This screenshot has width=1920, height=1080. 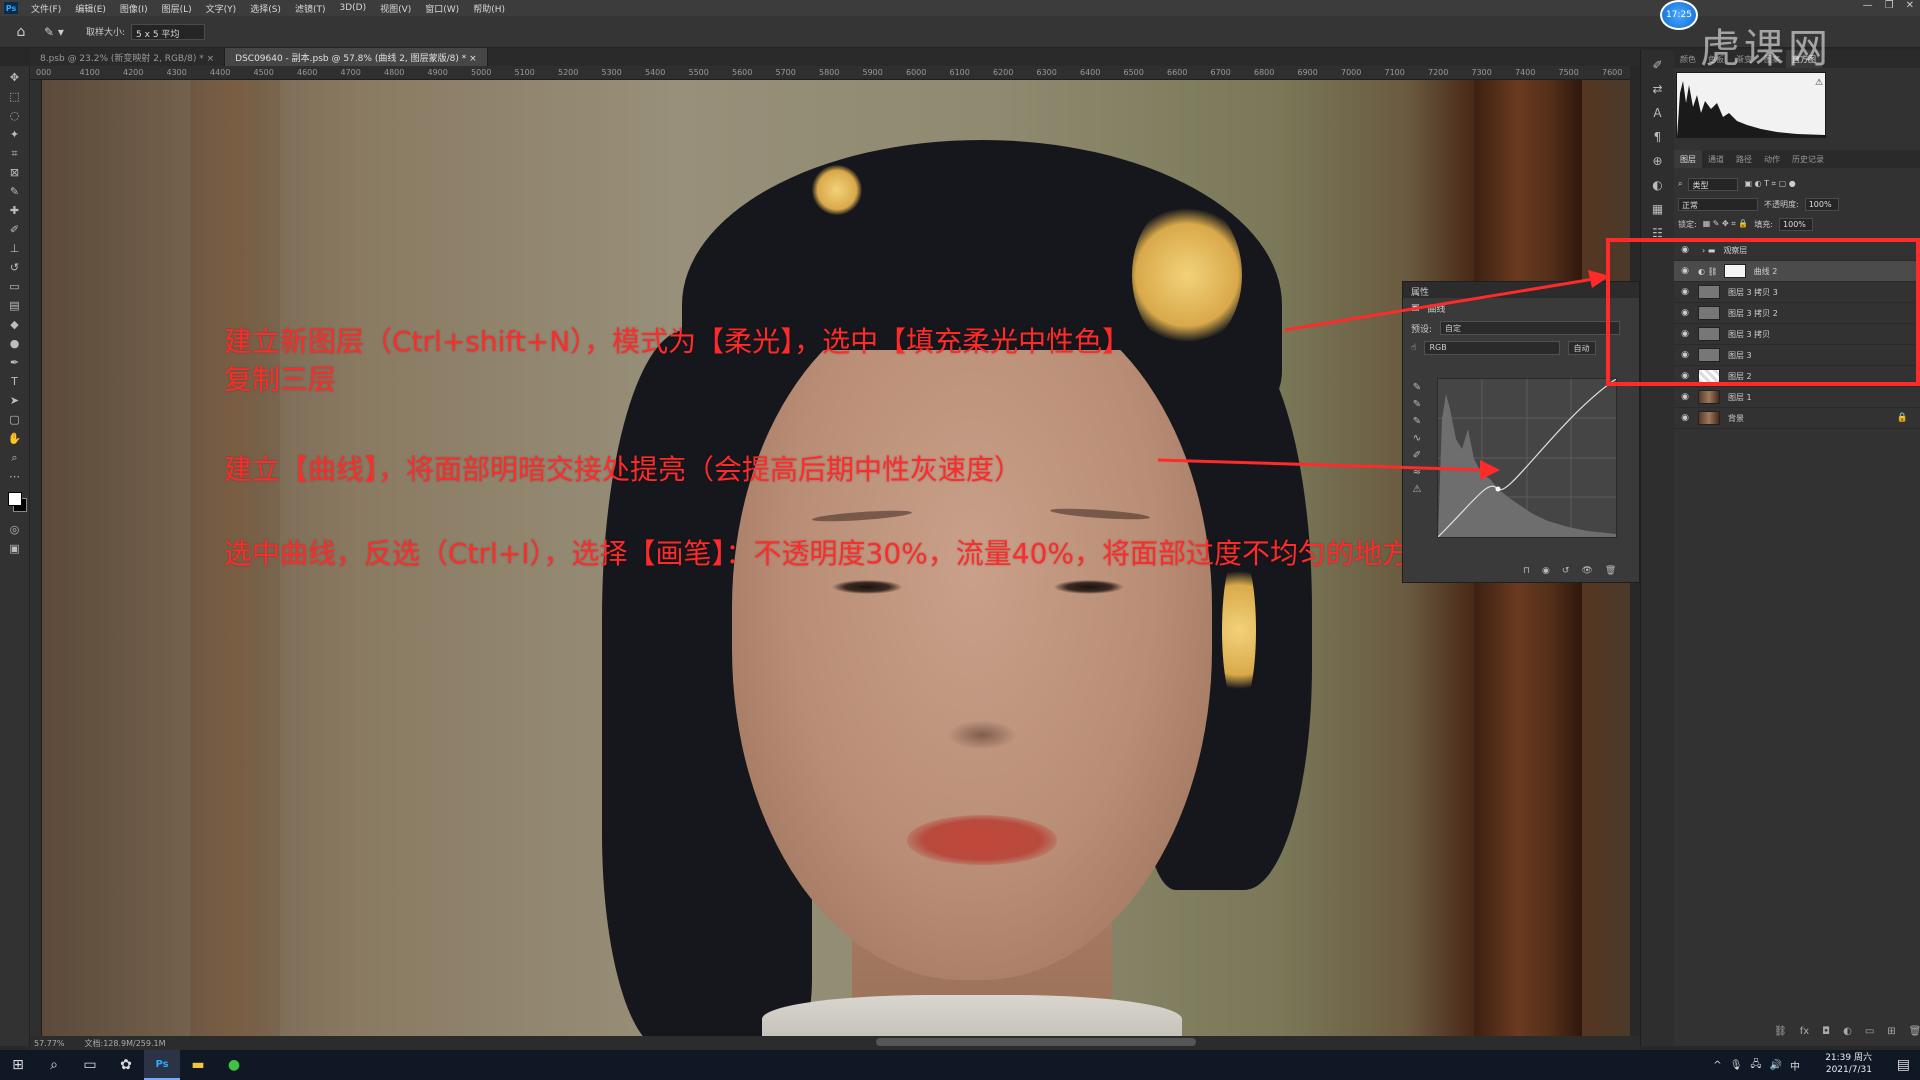 What do you see at coordinates (1903, 1065) in the screenshot?
I see `notification-icon: ▤` at bounding box center [1903, 1065].